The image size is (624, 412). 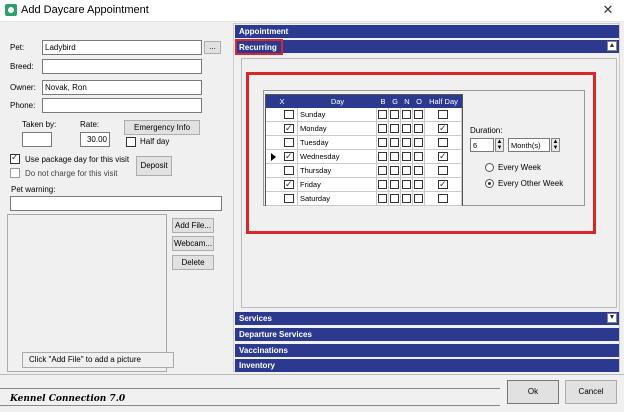 I want to click on col-header-n: N, so click(x=407, y=101).